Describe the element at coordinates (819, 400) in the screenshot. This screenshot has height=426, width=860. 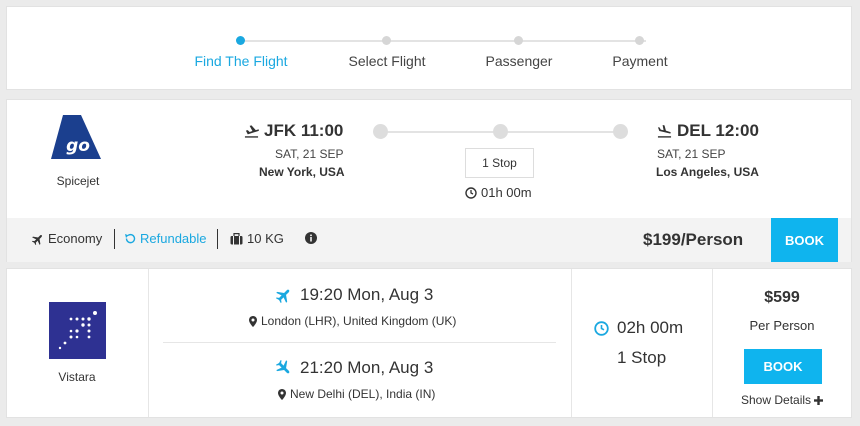
I see `plus-icon` at that location.